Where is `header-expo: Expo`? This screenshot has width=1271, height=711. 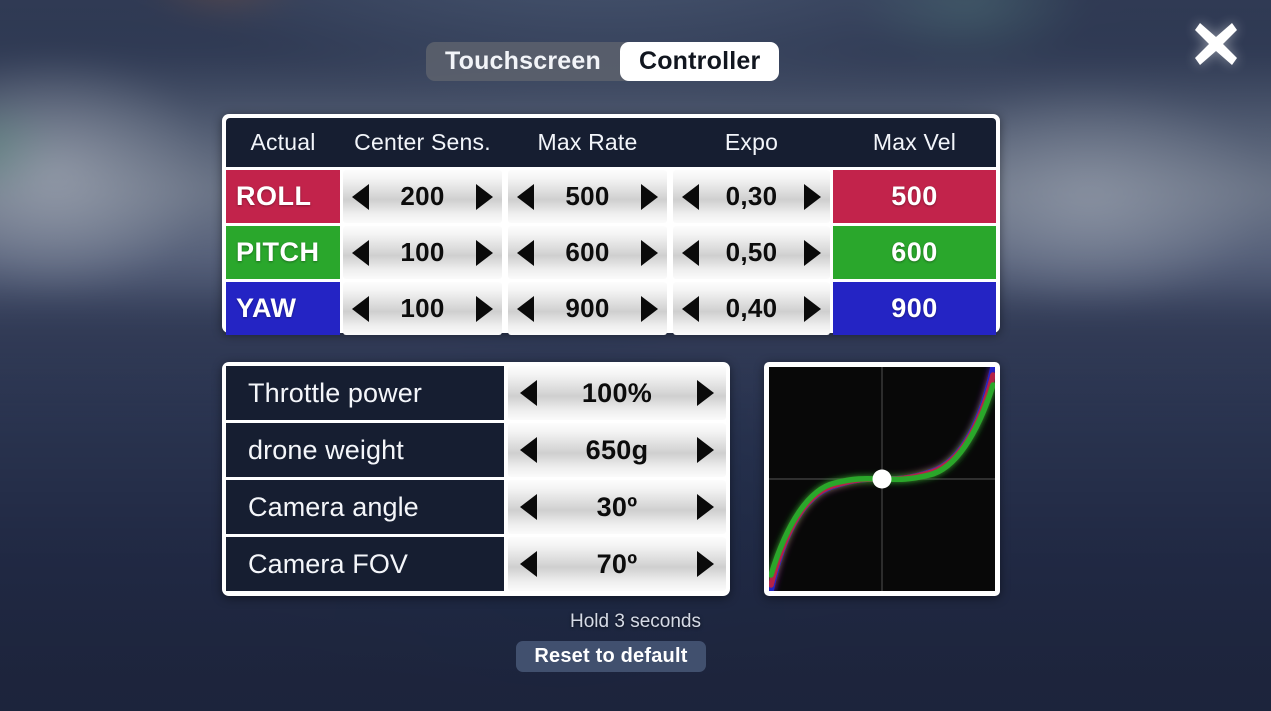 header-expo: Expo is located at coordinates (751, 142).